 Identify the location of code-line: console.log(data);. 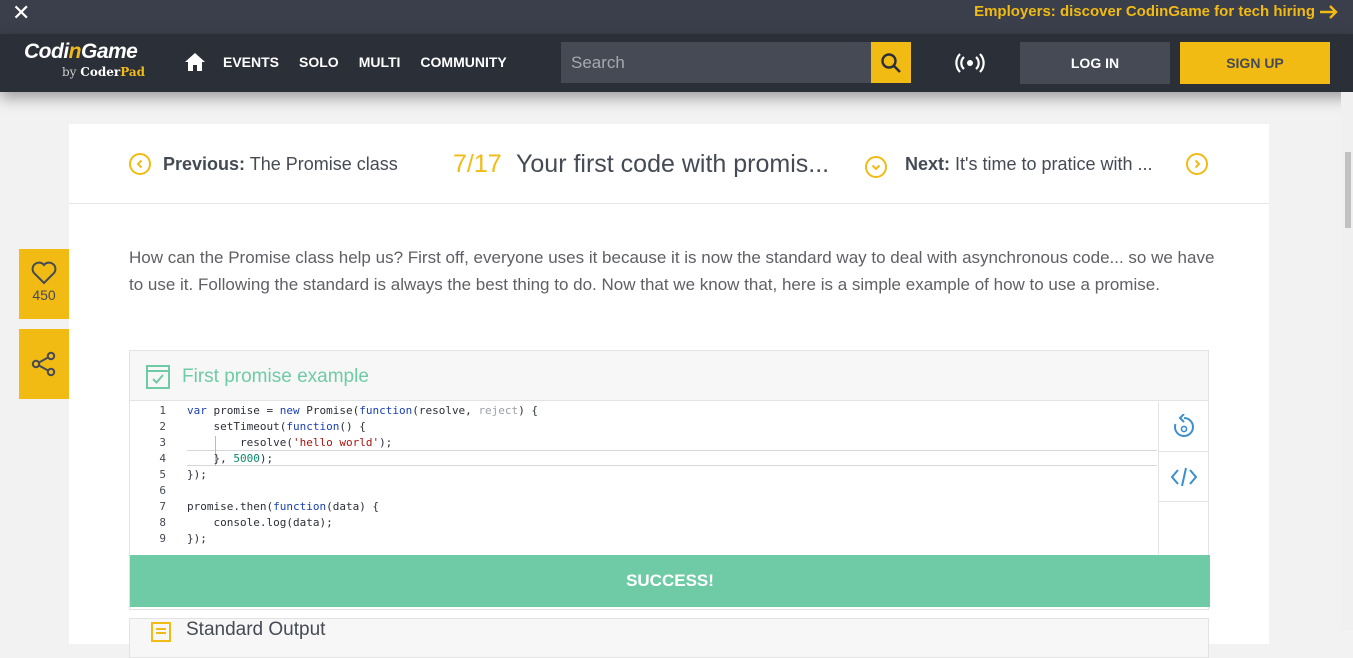
(260, 522).